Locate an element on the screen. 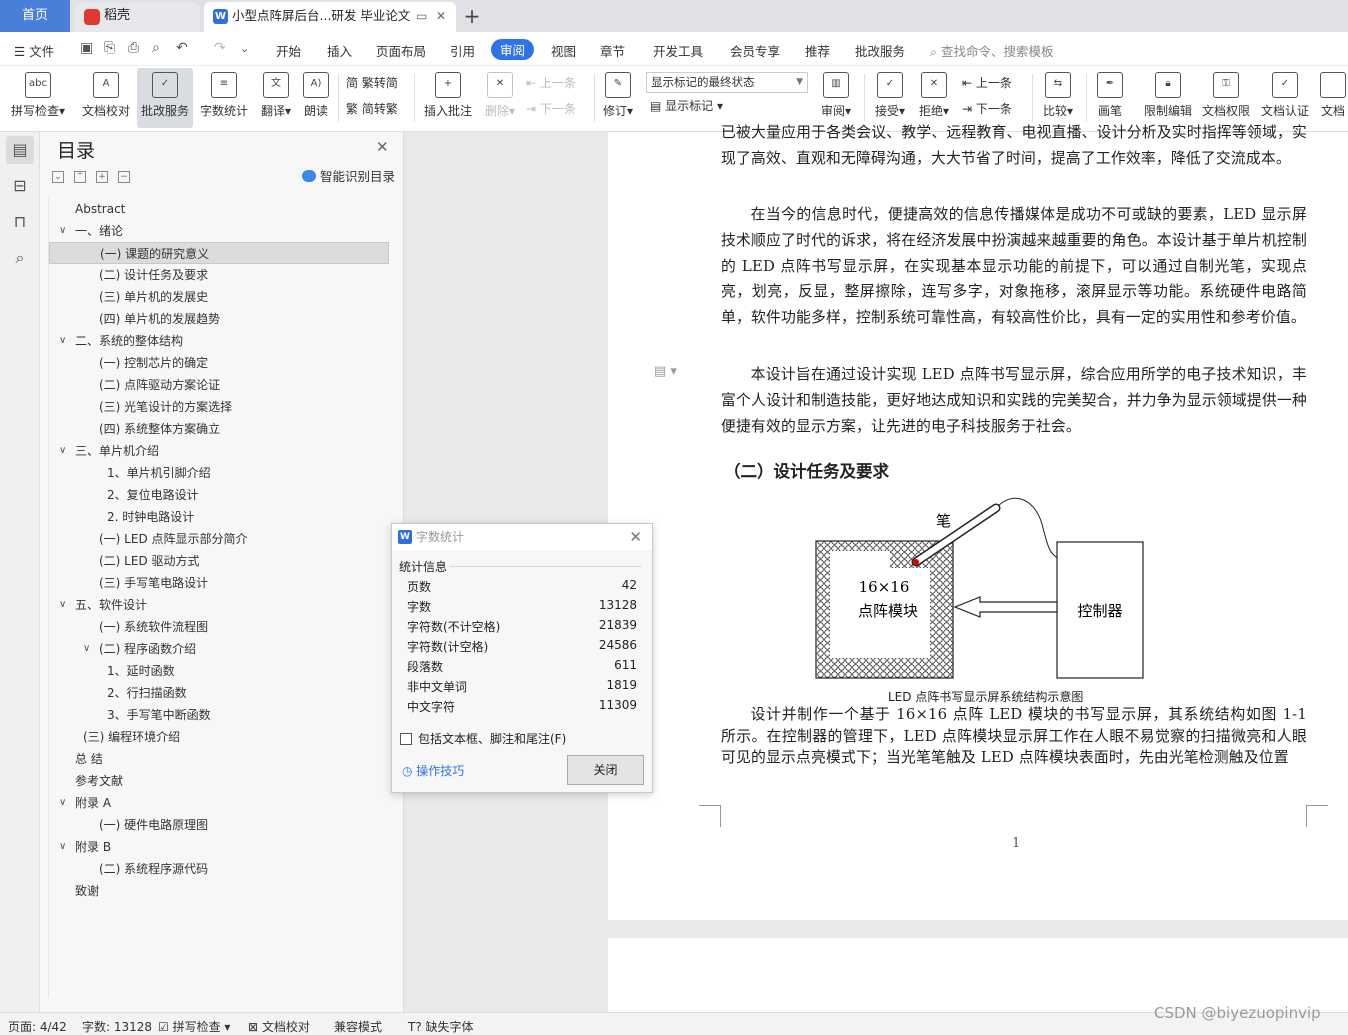  toc-item: (二) LED 驱动方式 is located at coordinates (219, 561).